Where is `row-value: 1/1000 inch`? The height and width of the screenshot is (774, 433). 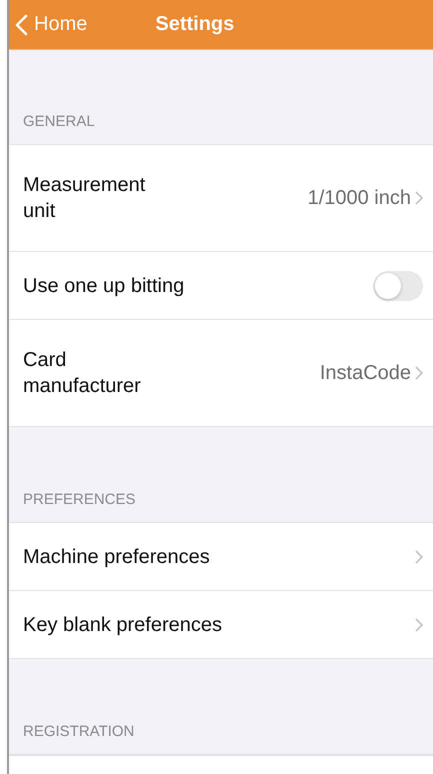 row-value: 1/1000 inch is located at coordinates (359, 198).